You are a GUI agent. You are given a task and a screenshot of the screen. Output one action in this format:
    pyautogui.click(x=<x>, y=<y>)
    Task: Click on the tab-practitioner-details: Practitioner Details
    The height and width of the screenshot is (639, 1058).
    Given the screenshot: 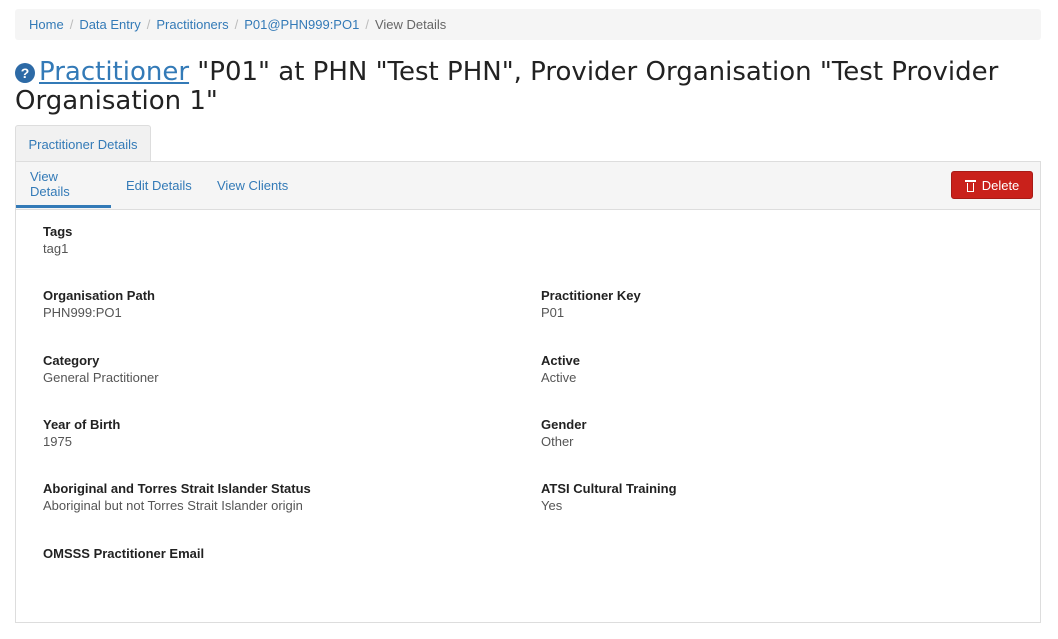 What is the action you would take?
    pyautogui.click(x=83, y=143)
    